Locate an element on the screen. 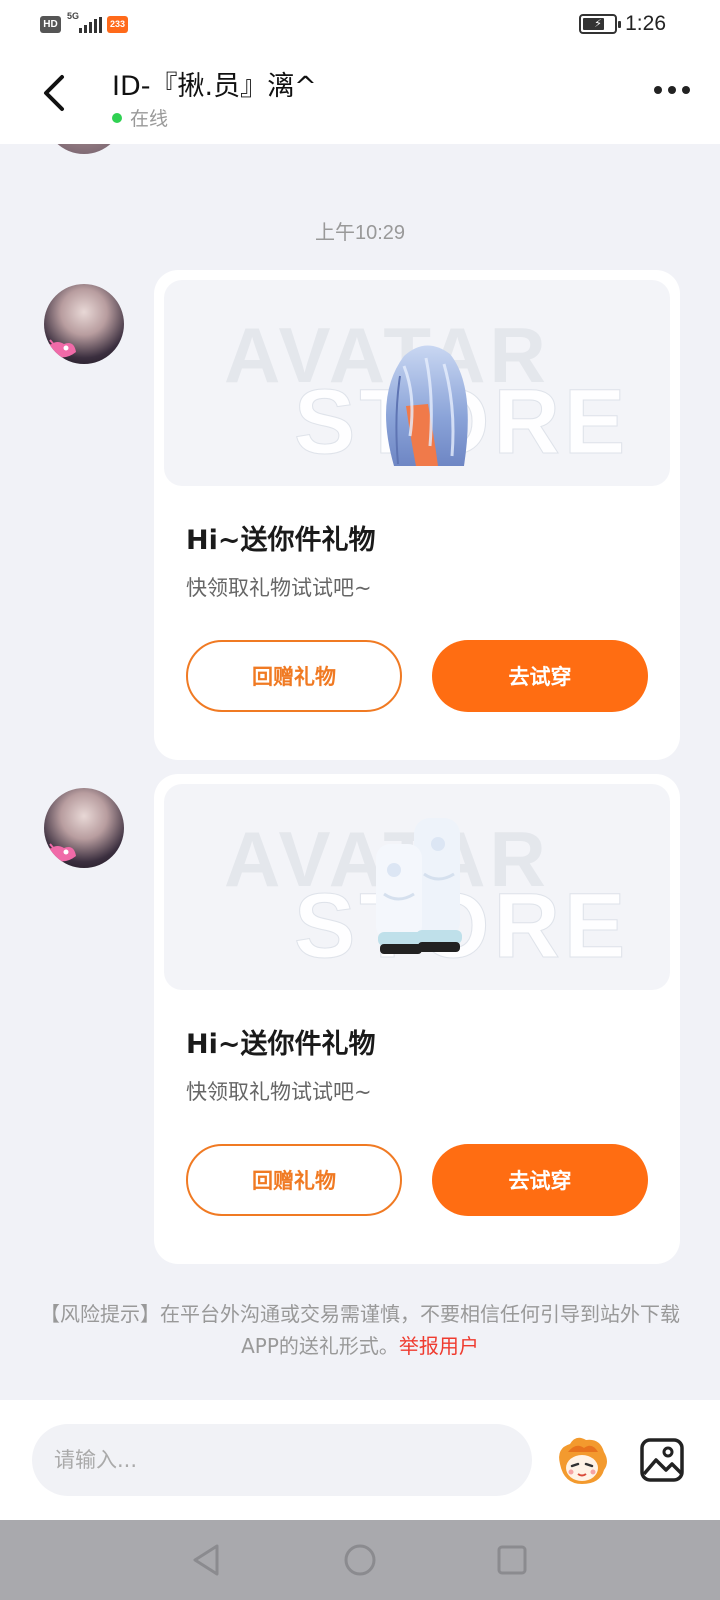  hd-badge: HD is located at coordinates (50, 24).